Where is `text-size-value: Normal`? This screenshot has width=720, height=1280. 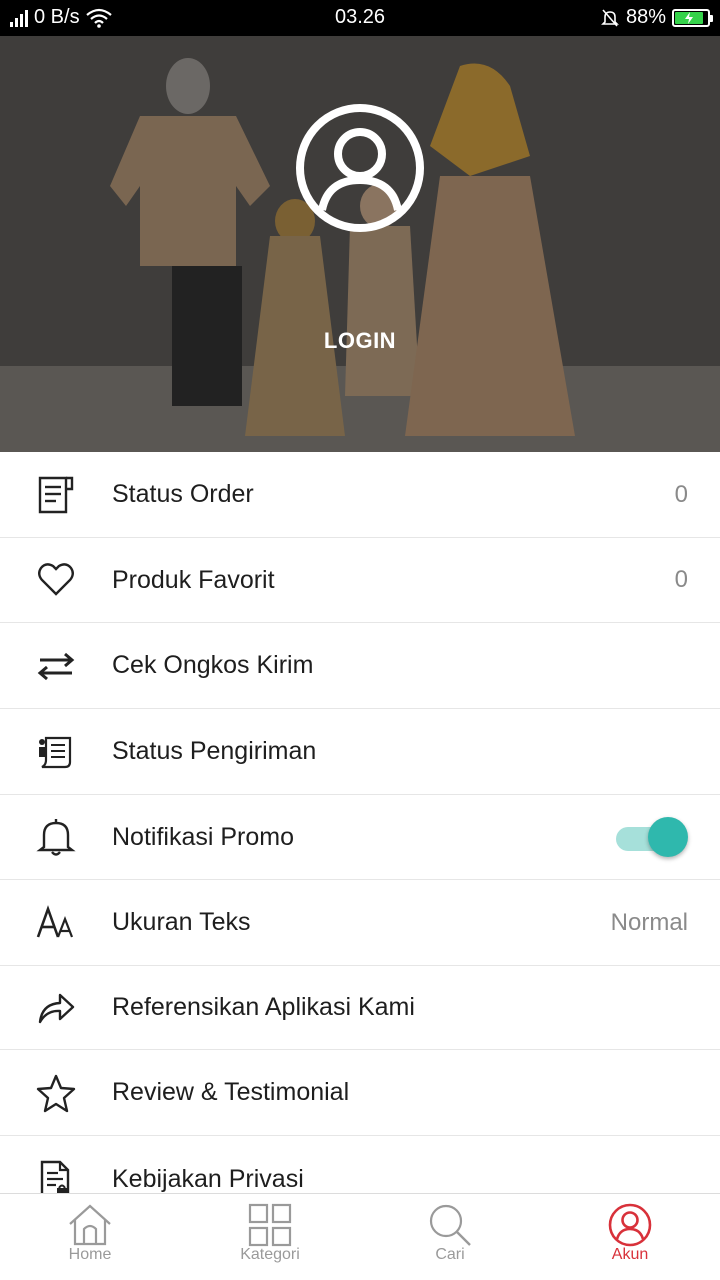
text-size-value: Normal is located at coordinates (649, 922).